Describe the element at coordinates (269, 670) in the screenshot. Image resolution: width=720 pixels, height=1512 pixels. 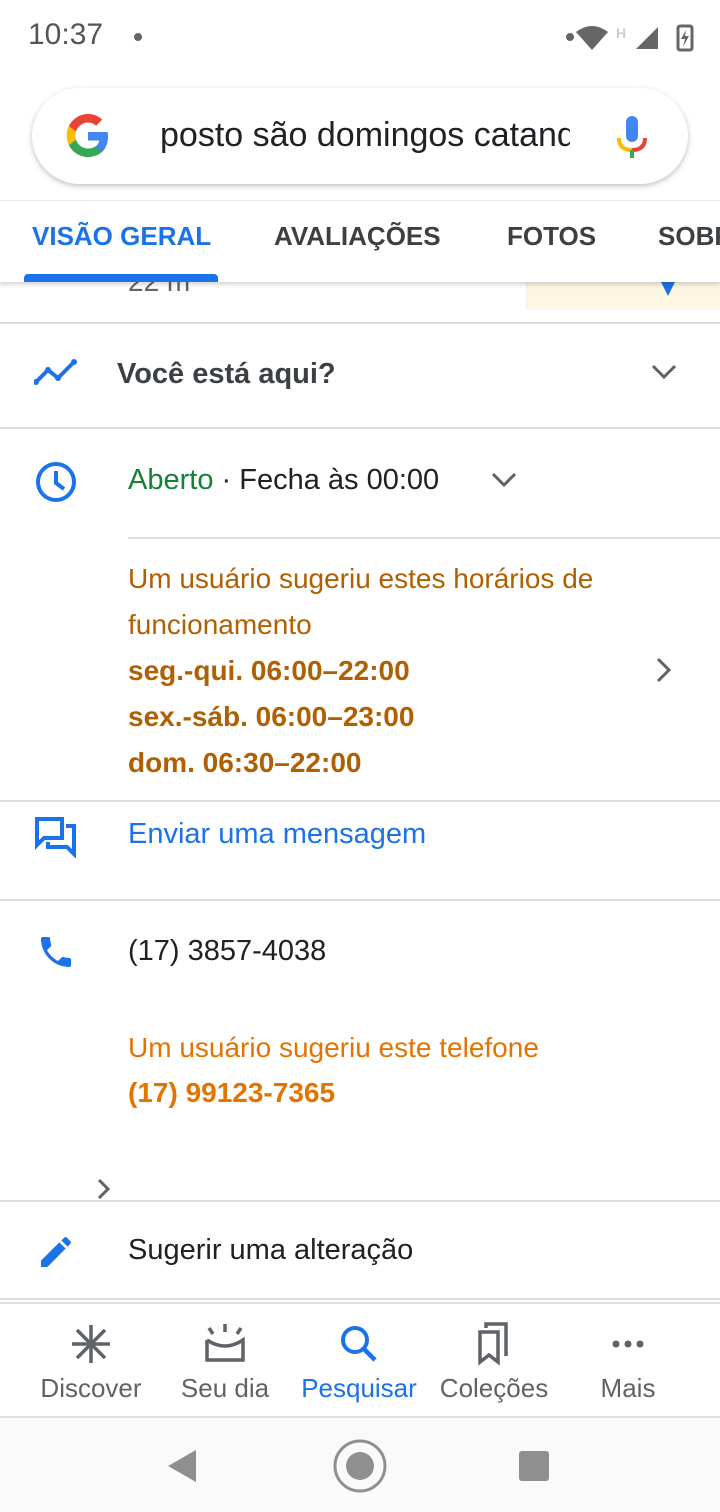
I see `hours-line: seg.-qui. 06:00–22:00` at that location.